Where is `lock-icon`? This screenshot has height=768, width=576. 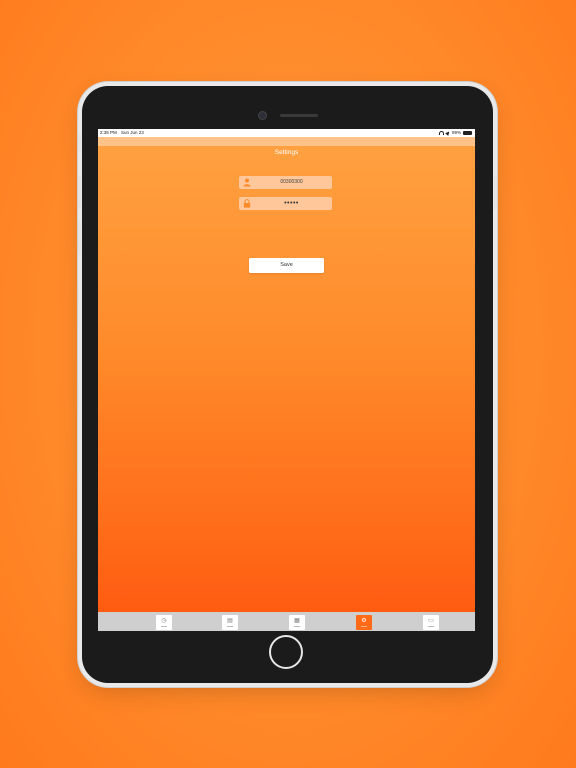 lock-icon is located at coordinates (247, 203).